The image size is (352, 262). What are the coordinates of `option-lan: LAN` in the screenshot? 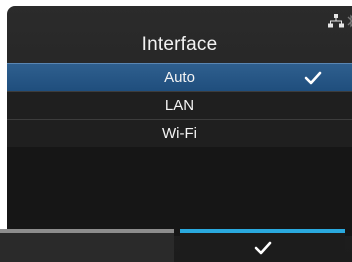 It's located at (179, 105).